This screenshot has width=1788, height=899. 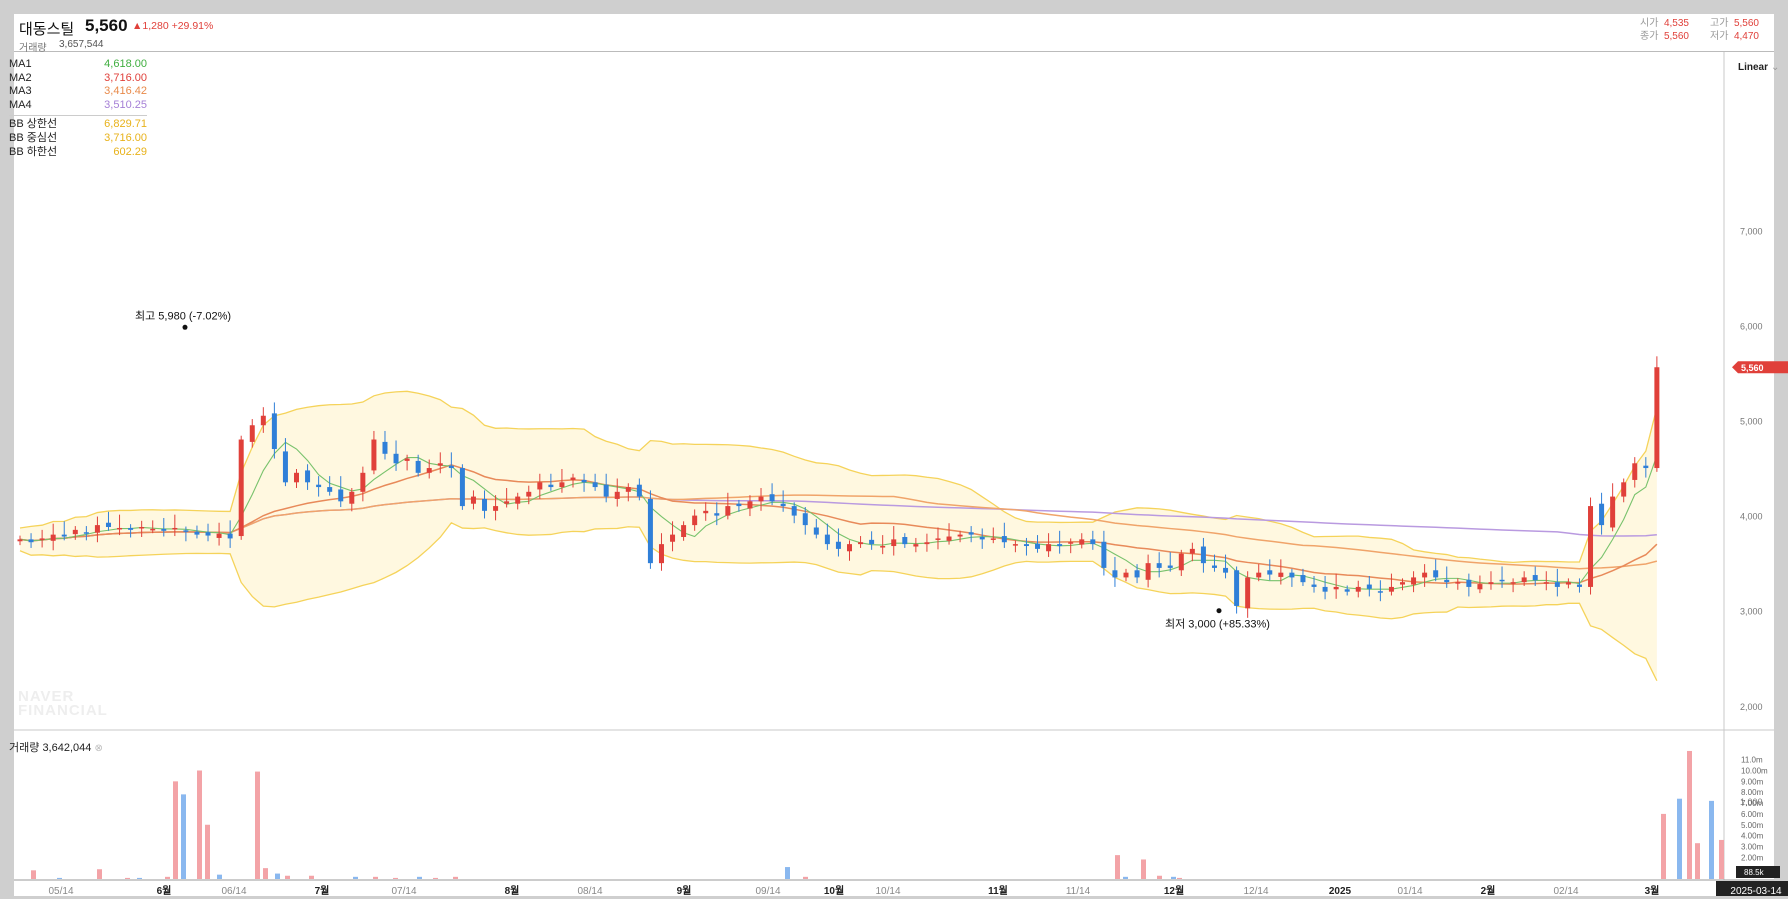 What do you see at coordinates (78, 64) in the screenshot?
I see `legend-ma1: MA1 4,618.00` at bounding box center [78, 64].